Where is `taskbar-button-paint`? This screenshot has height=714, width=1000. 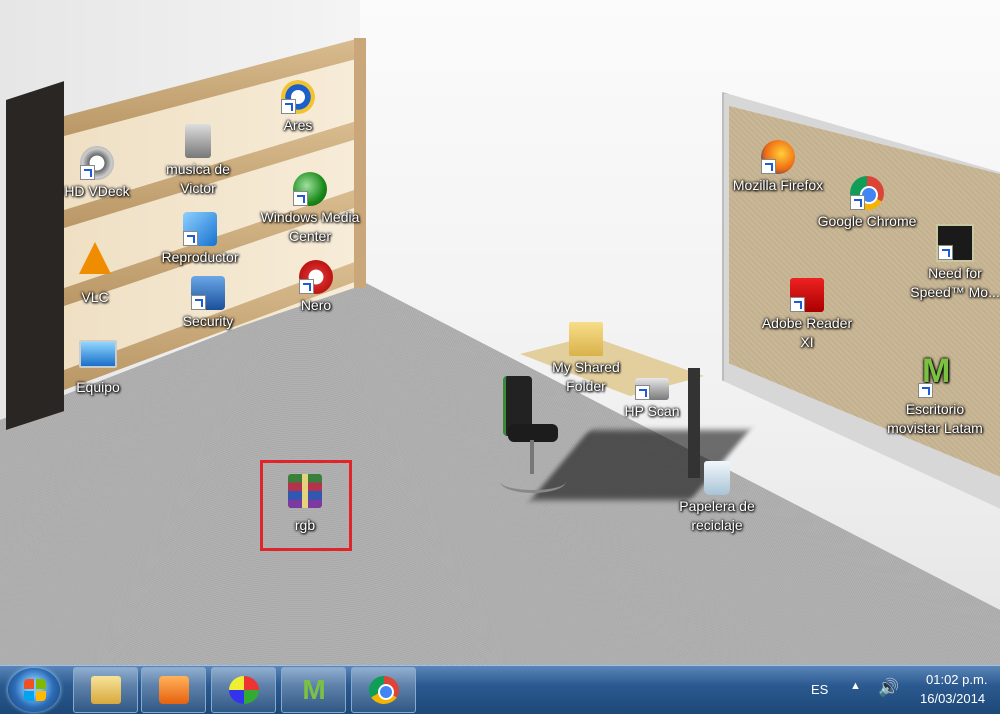
taskbar-button-paint is located at coordinates (243, 690).